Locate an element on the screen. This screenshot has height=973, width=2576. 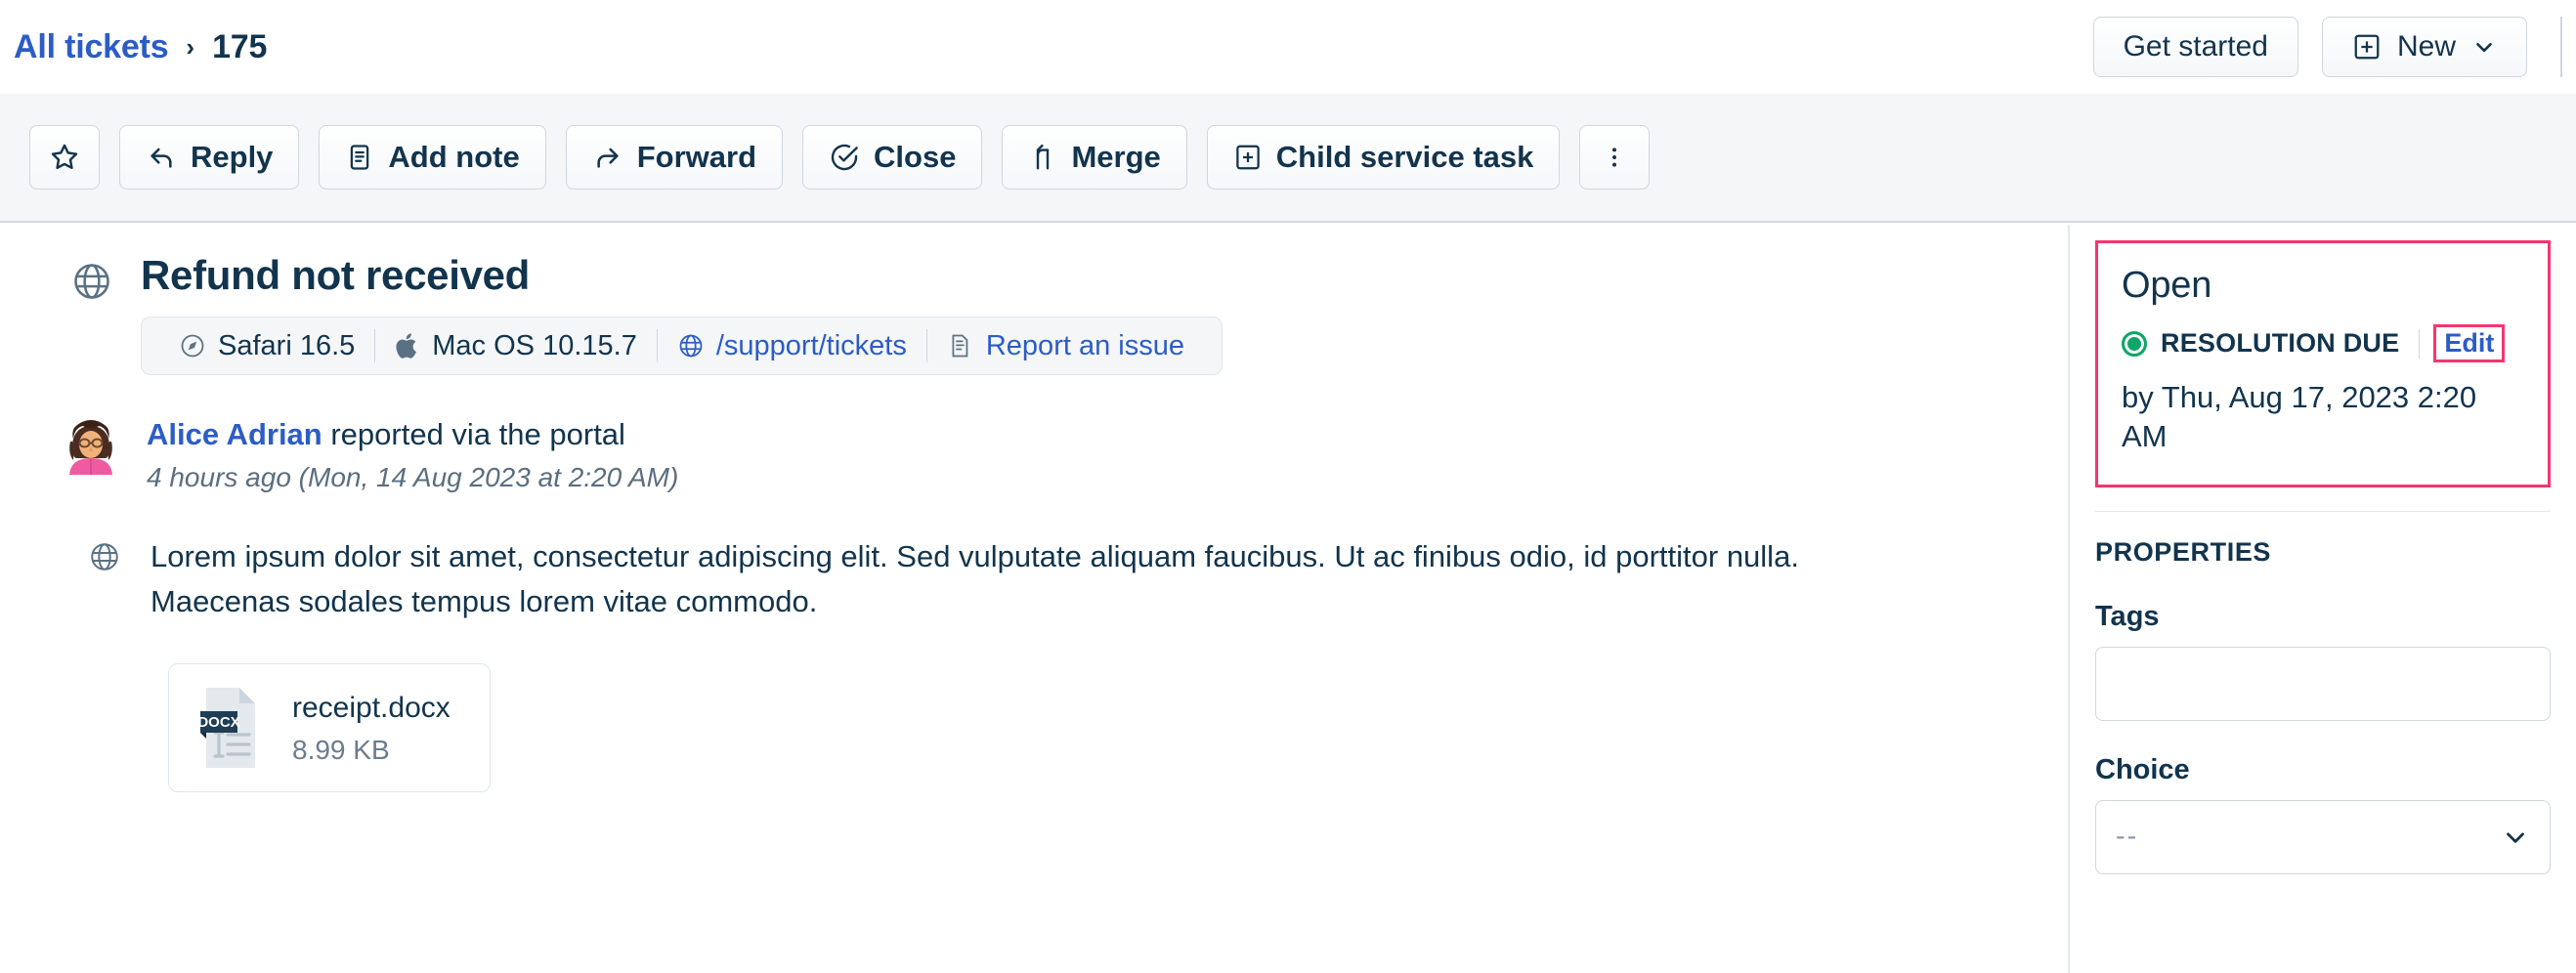
meta-os-label: Mac OS 10.15.7 is located at coordinates (535, 345).